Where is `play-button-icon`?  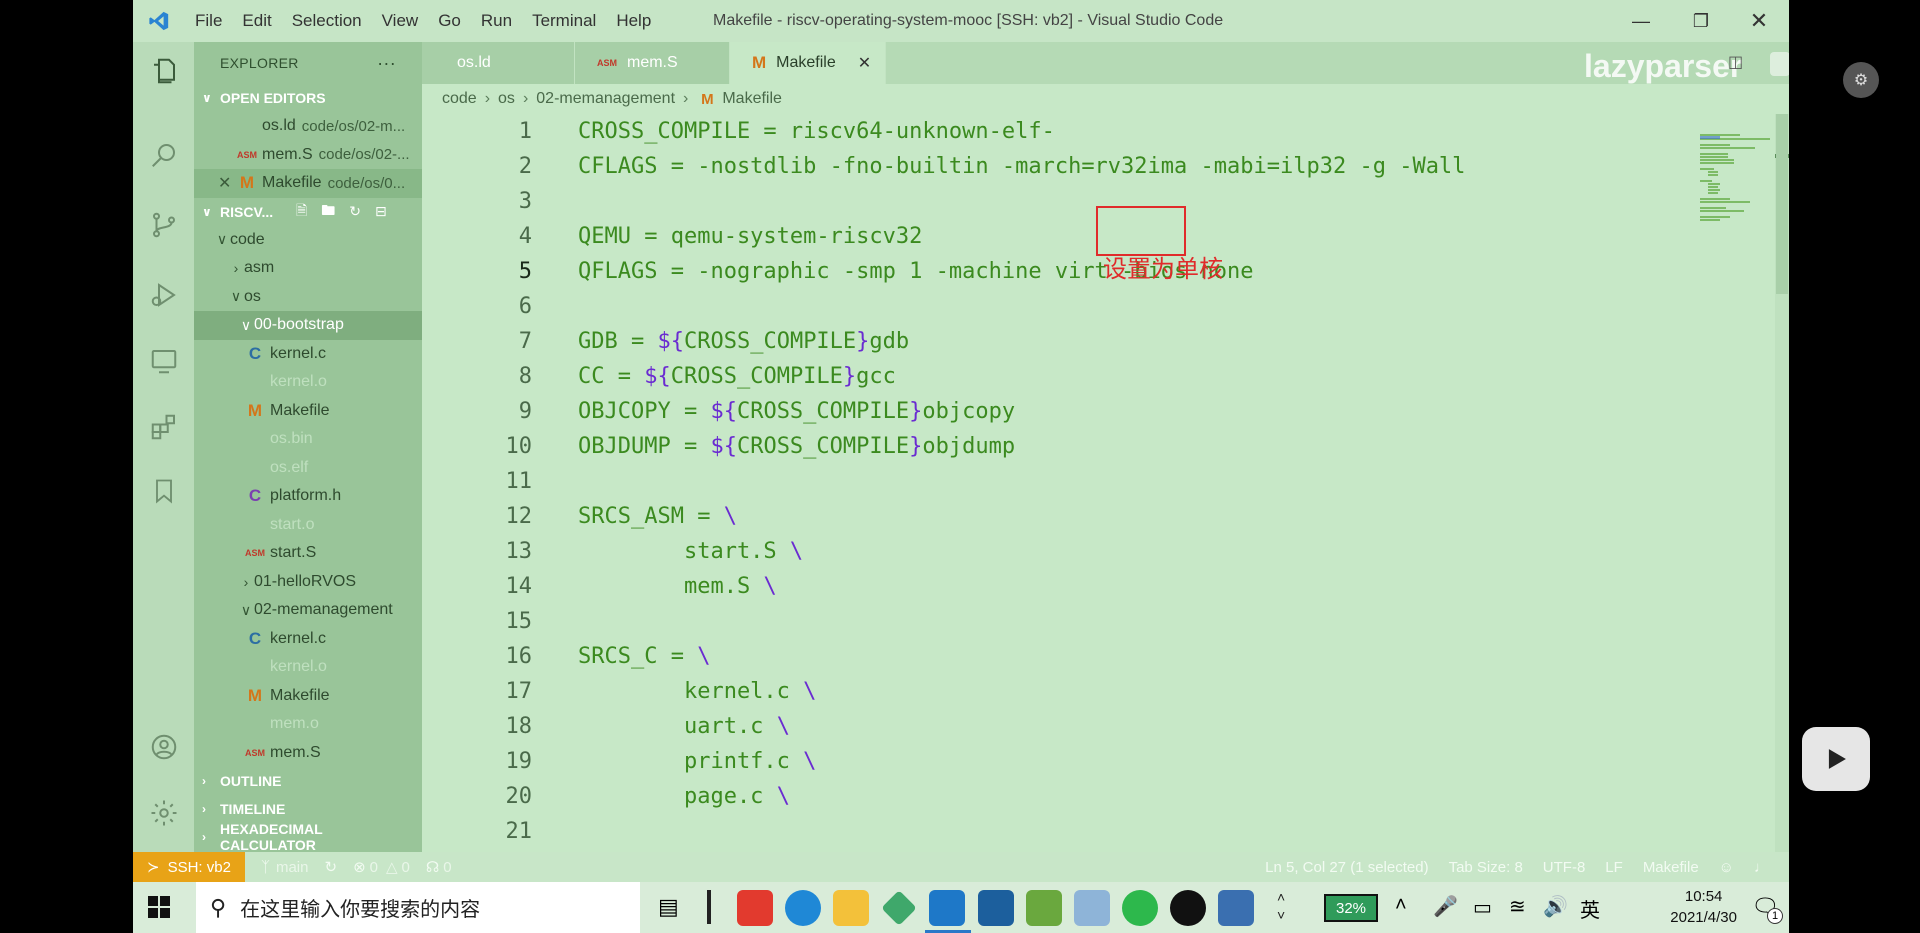
play-button-icon is located at coordinates (1836, 759).